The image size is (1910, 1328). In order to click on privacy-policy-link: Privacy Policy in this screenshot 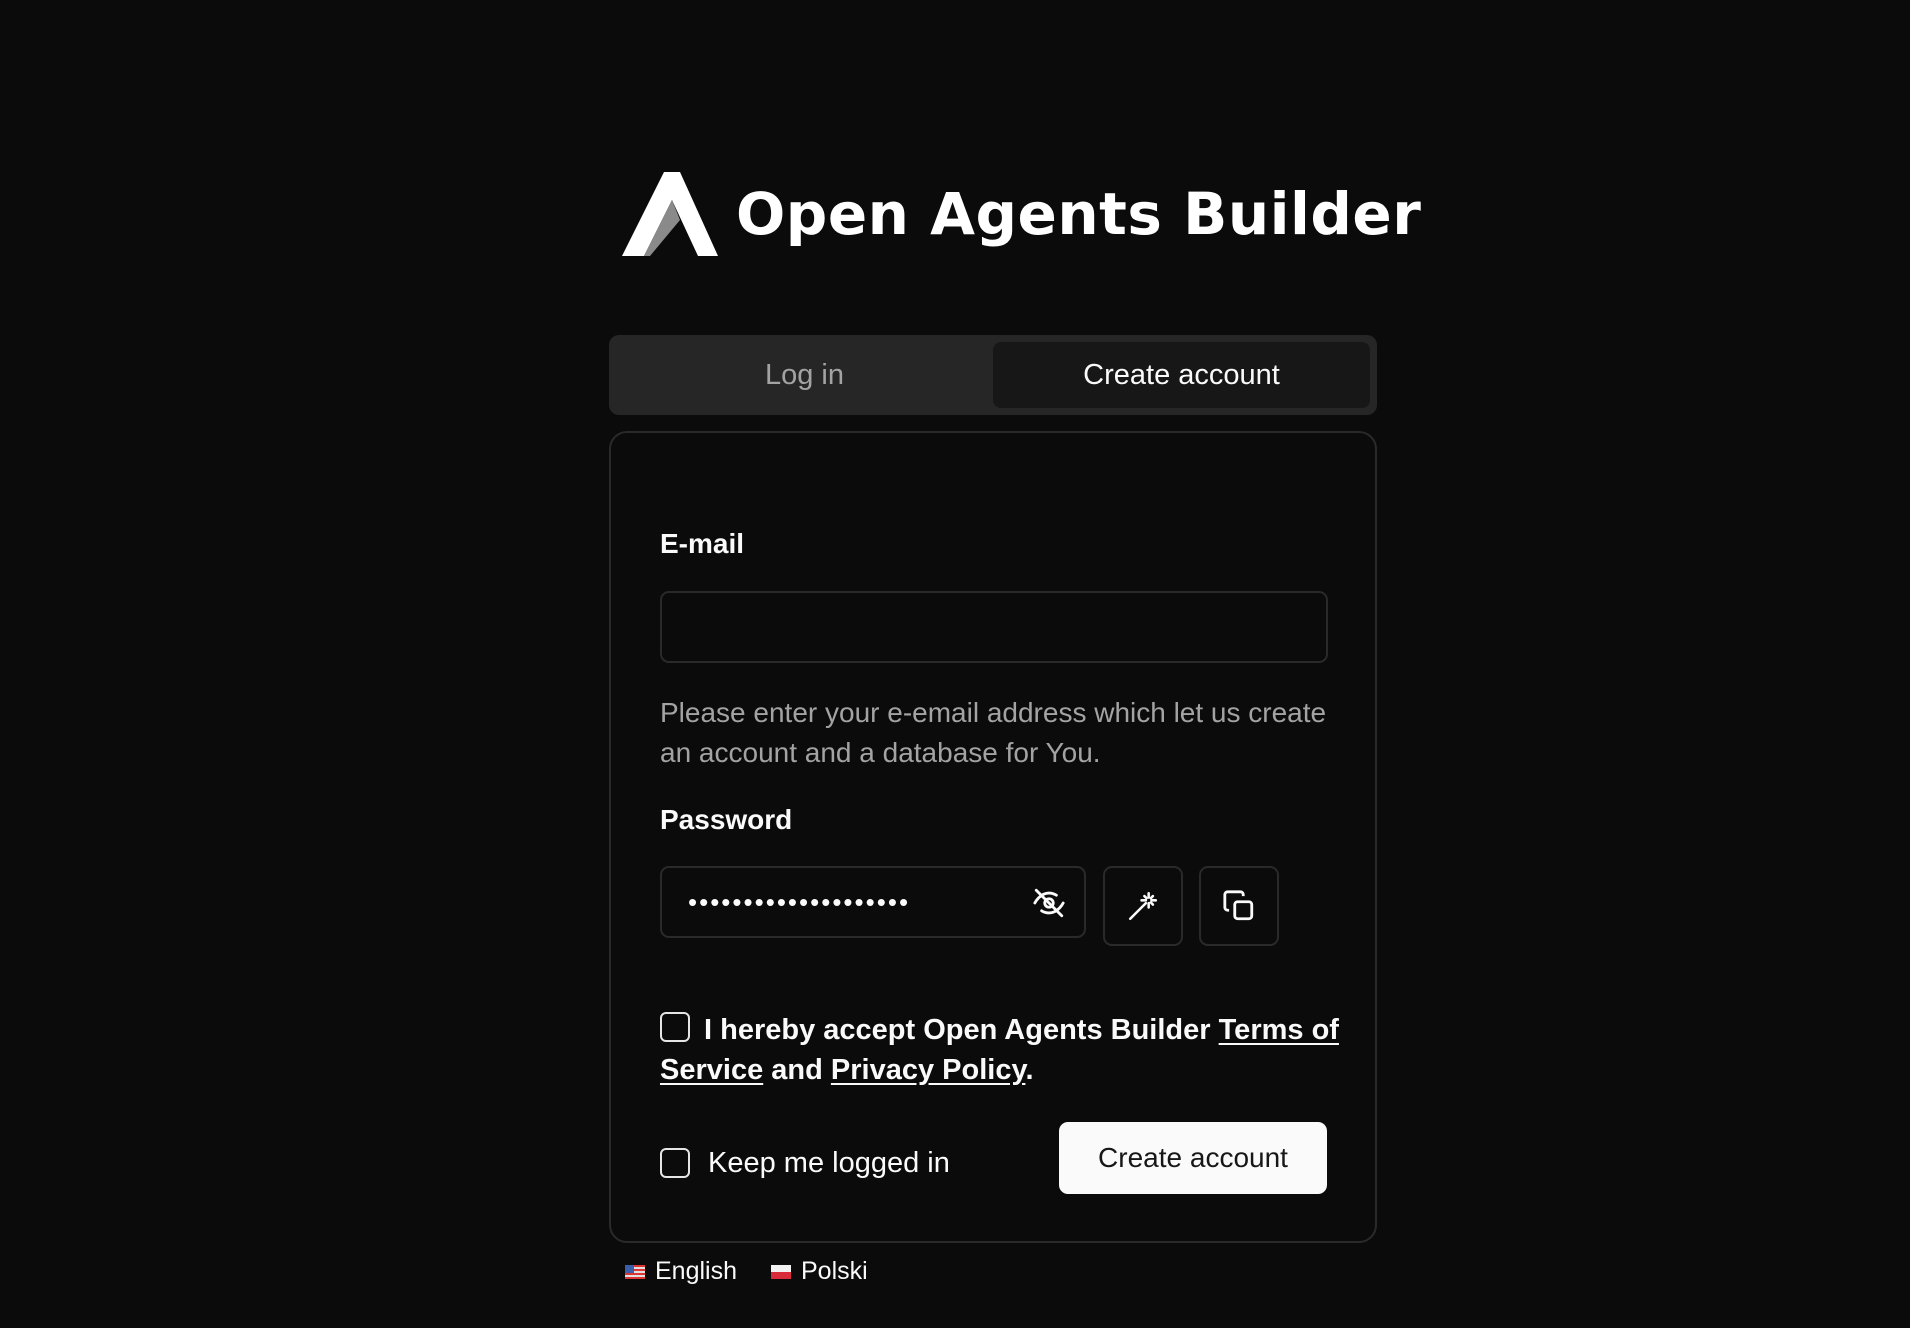, I will do `click(928, 1070)`.